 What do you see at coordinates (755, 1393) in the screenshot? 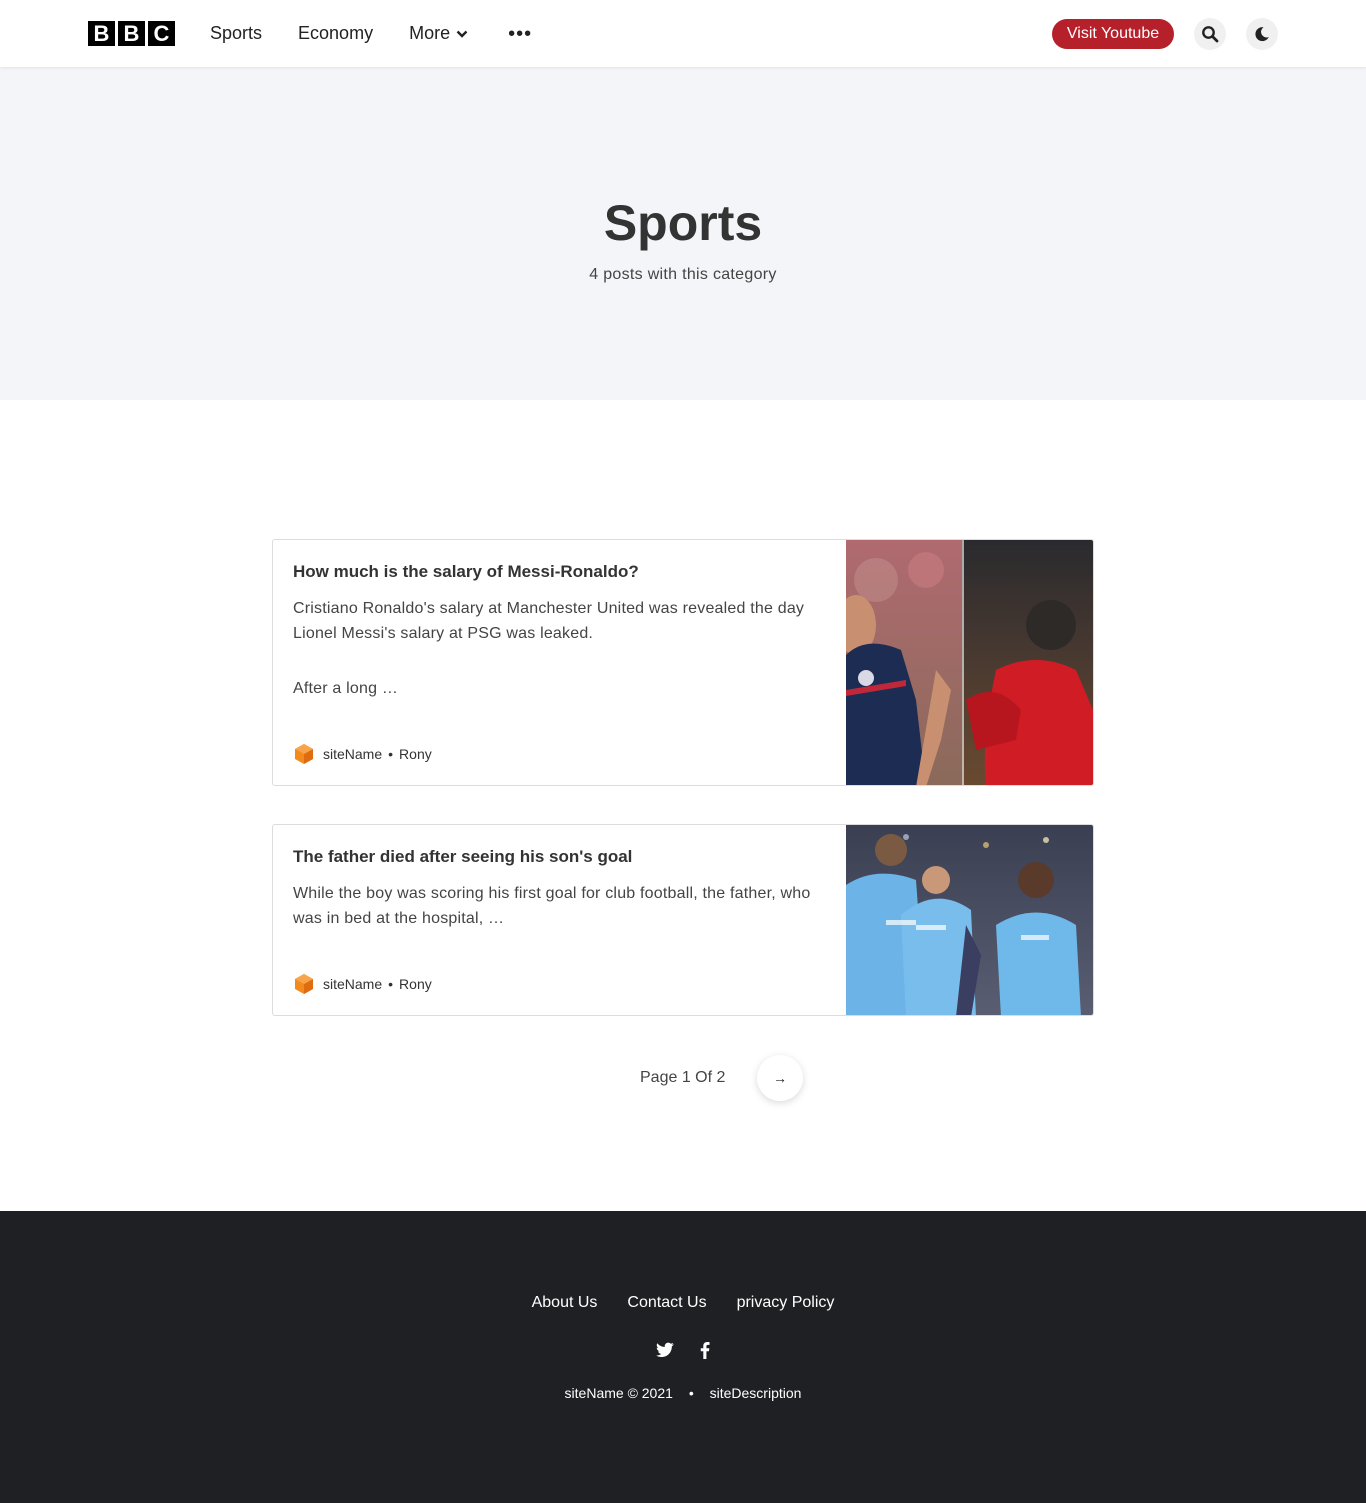
I see `site-description: siteDescription` at bounding box center [755, 1393].